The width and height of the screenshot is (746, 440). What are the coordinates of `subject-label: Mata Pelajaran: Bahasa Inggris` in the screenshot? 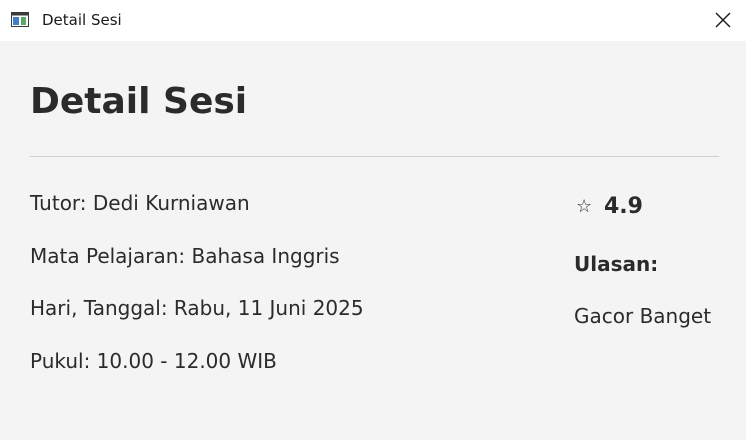 It's located at (185, 256).